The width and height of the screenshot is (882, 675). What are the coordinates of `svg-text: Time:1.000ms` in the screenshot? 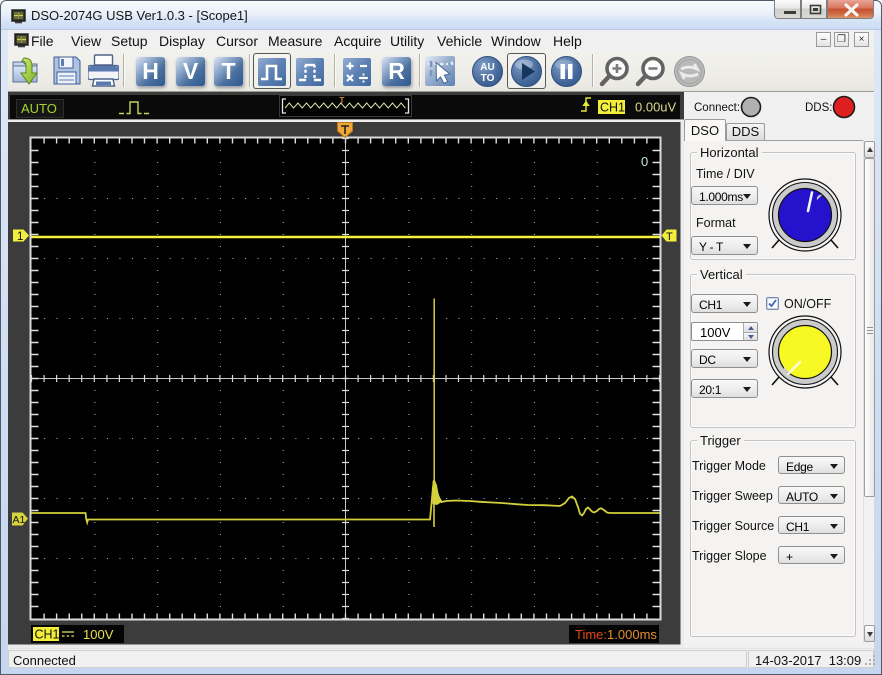 It's located at (616, 634).